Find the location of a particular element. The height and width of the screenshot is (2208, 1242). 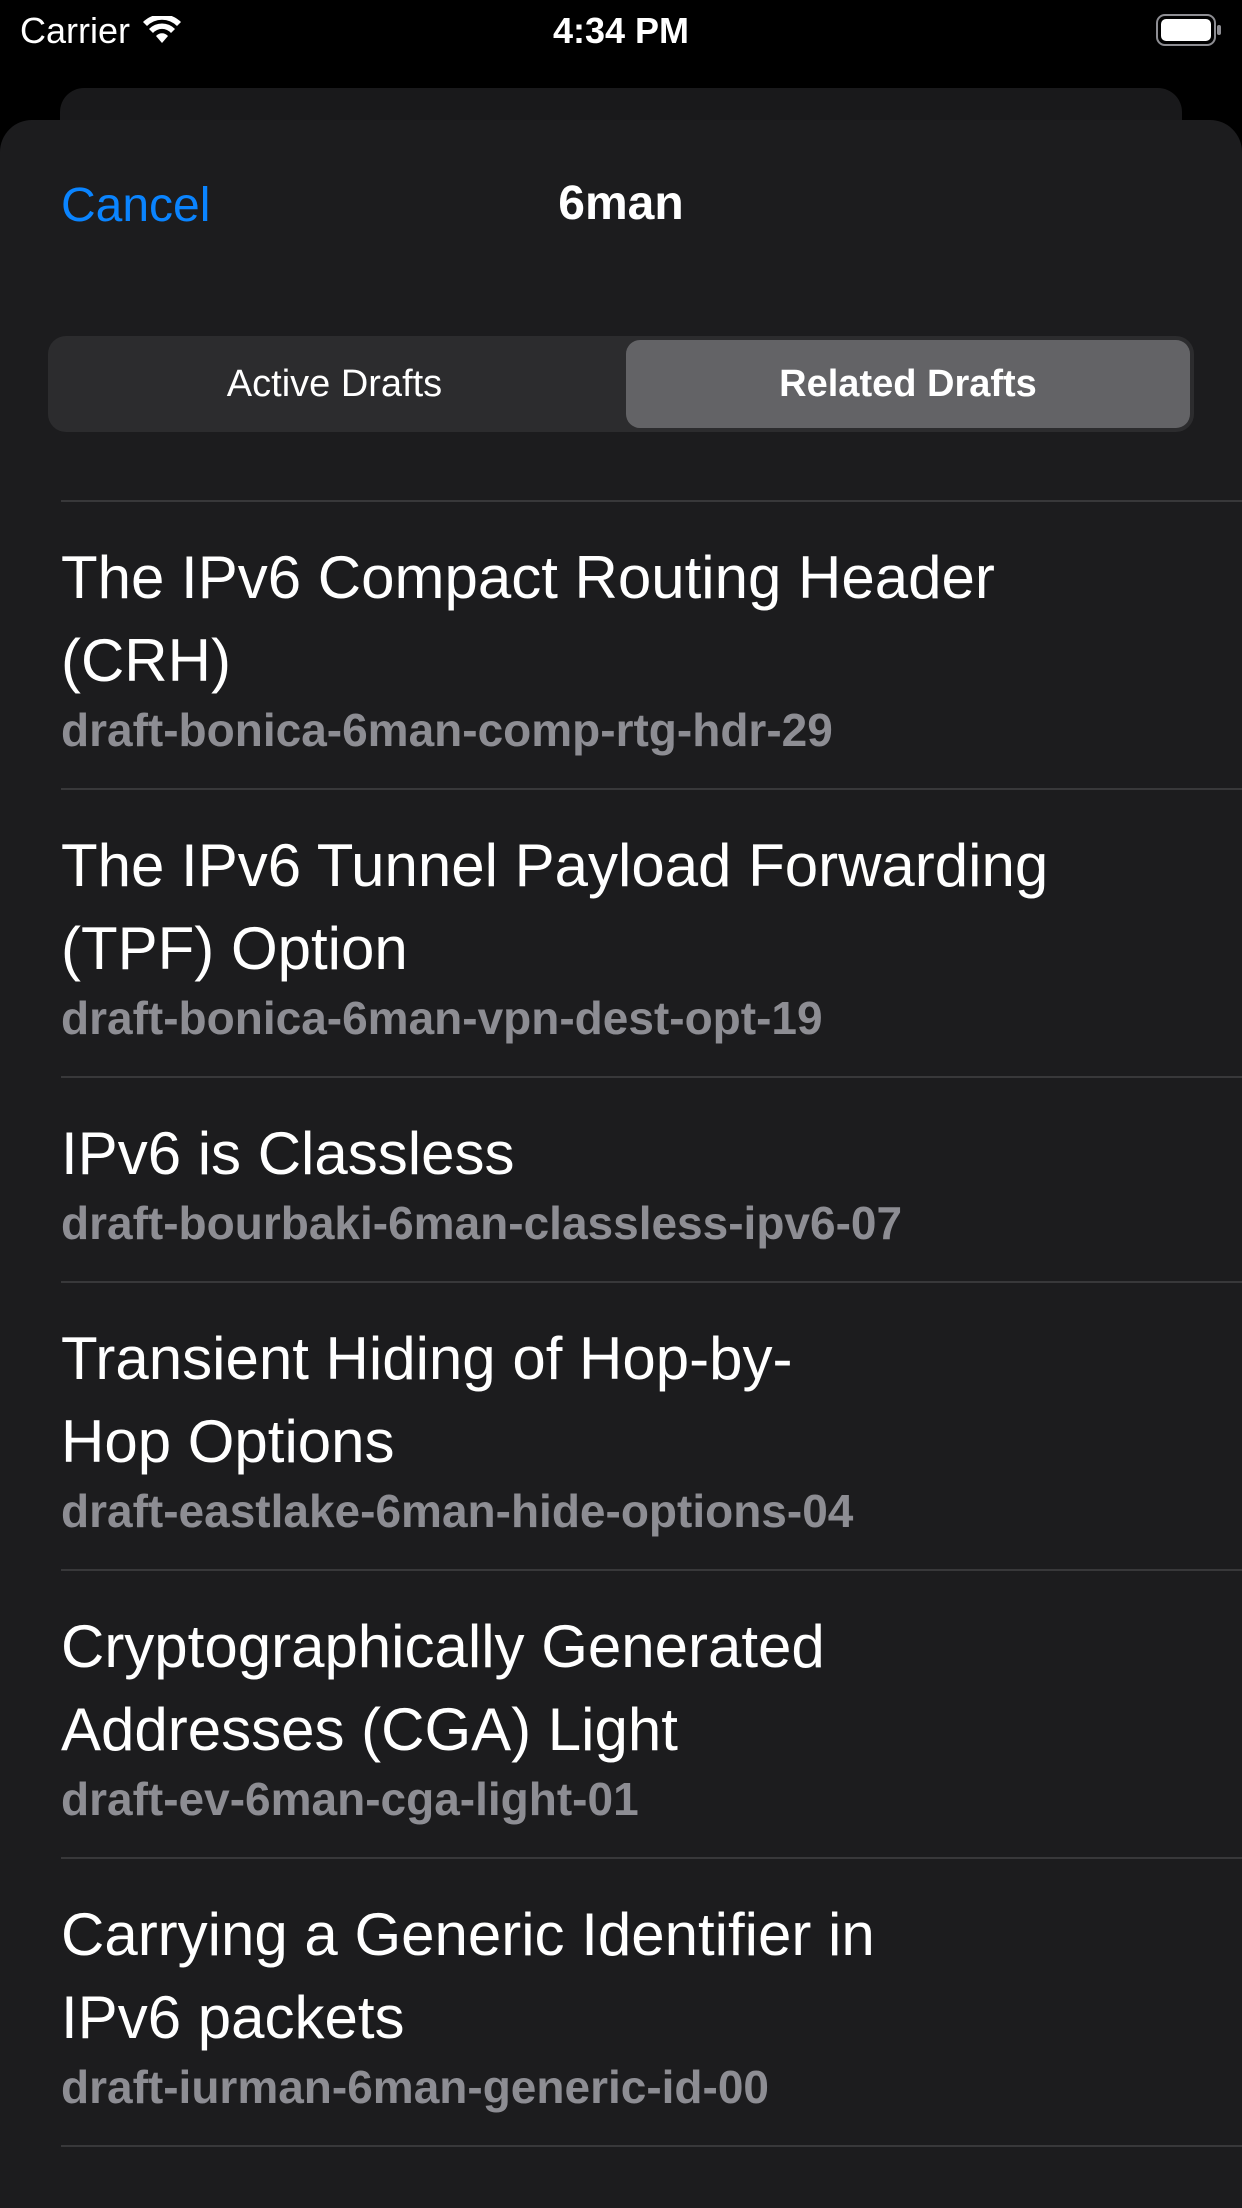

draft-title: Transient Hiding of Hop-by- Hop Options is located at coordinates (611, 1383).